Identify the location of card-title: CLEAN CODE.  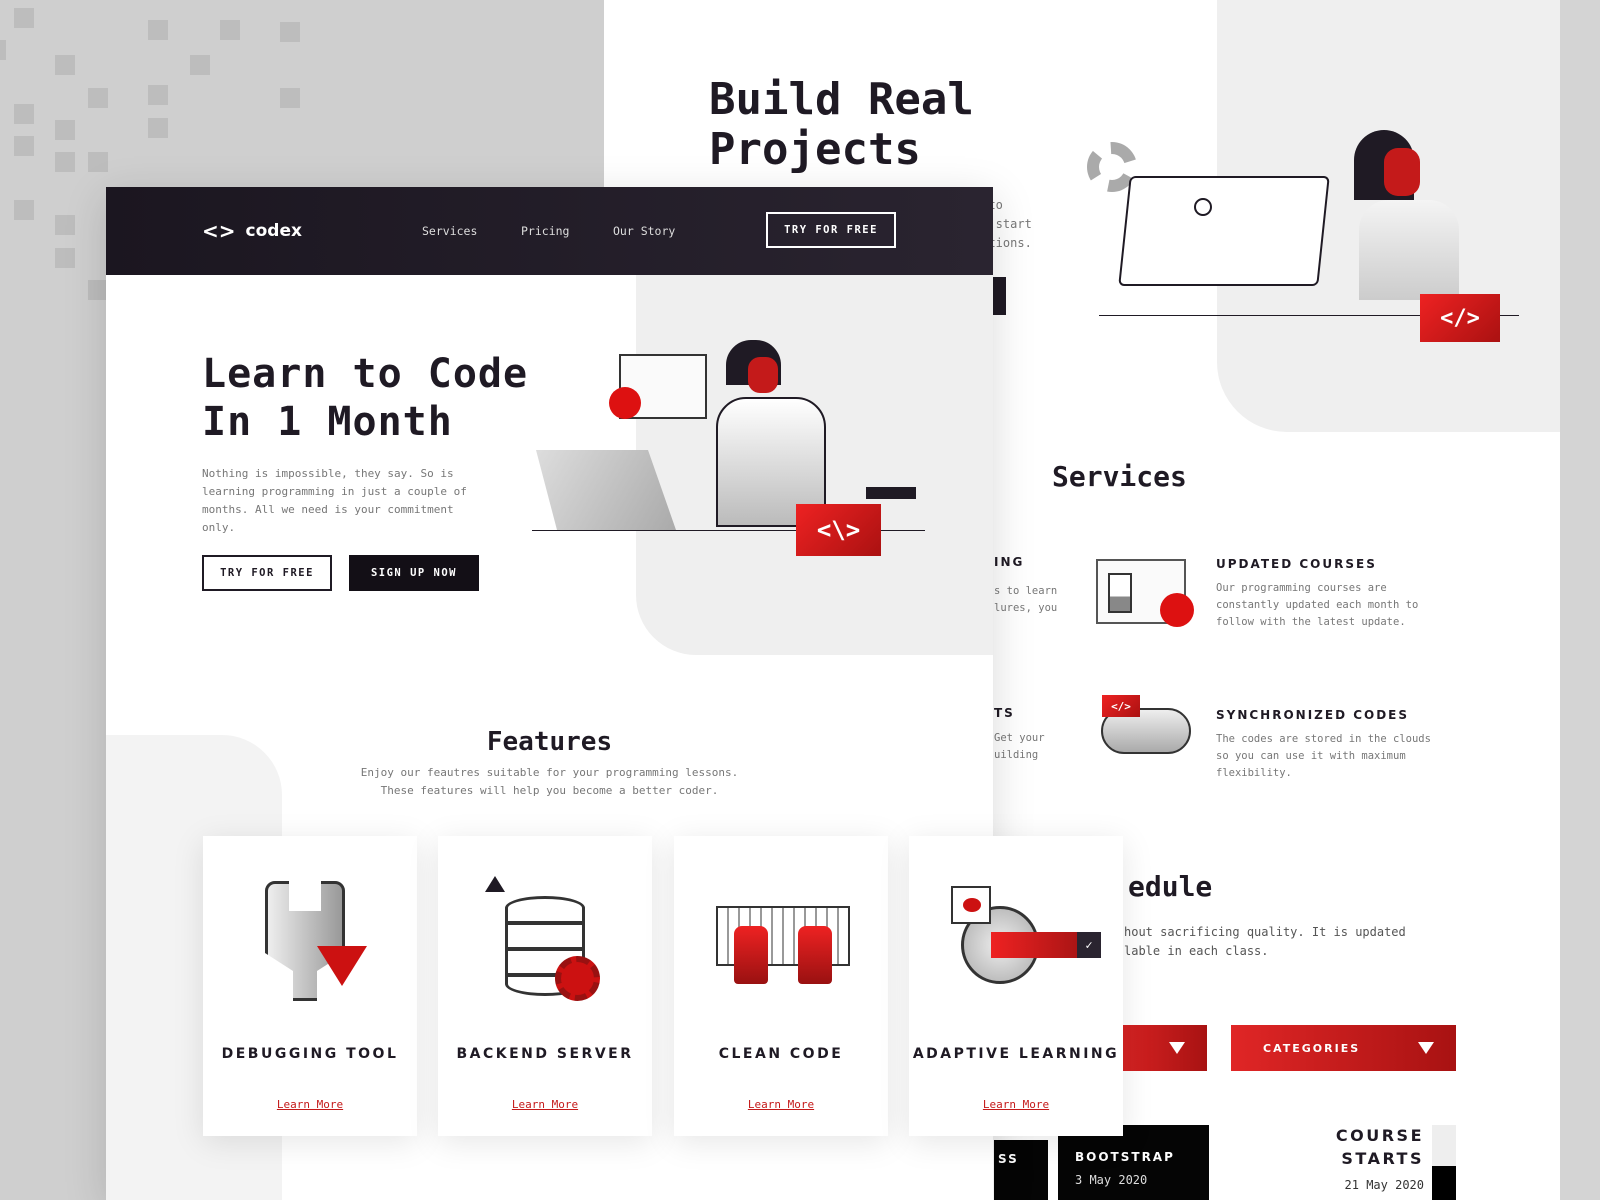
(781, 1054).